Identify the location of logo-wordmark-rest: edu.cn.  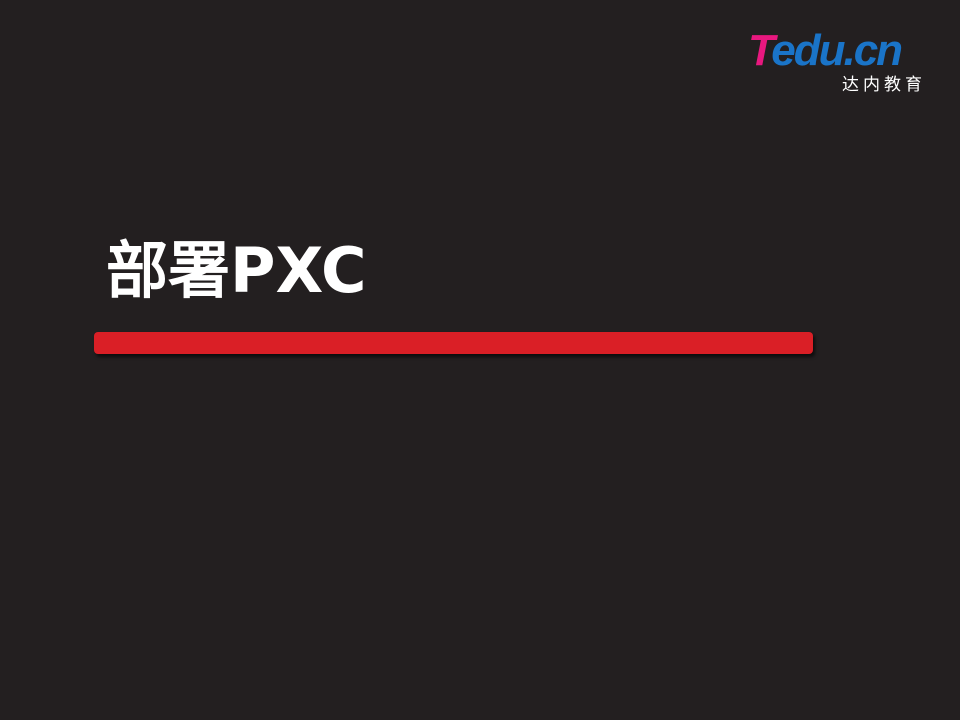
(837, 50).